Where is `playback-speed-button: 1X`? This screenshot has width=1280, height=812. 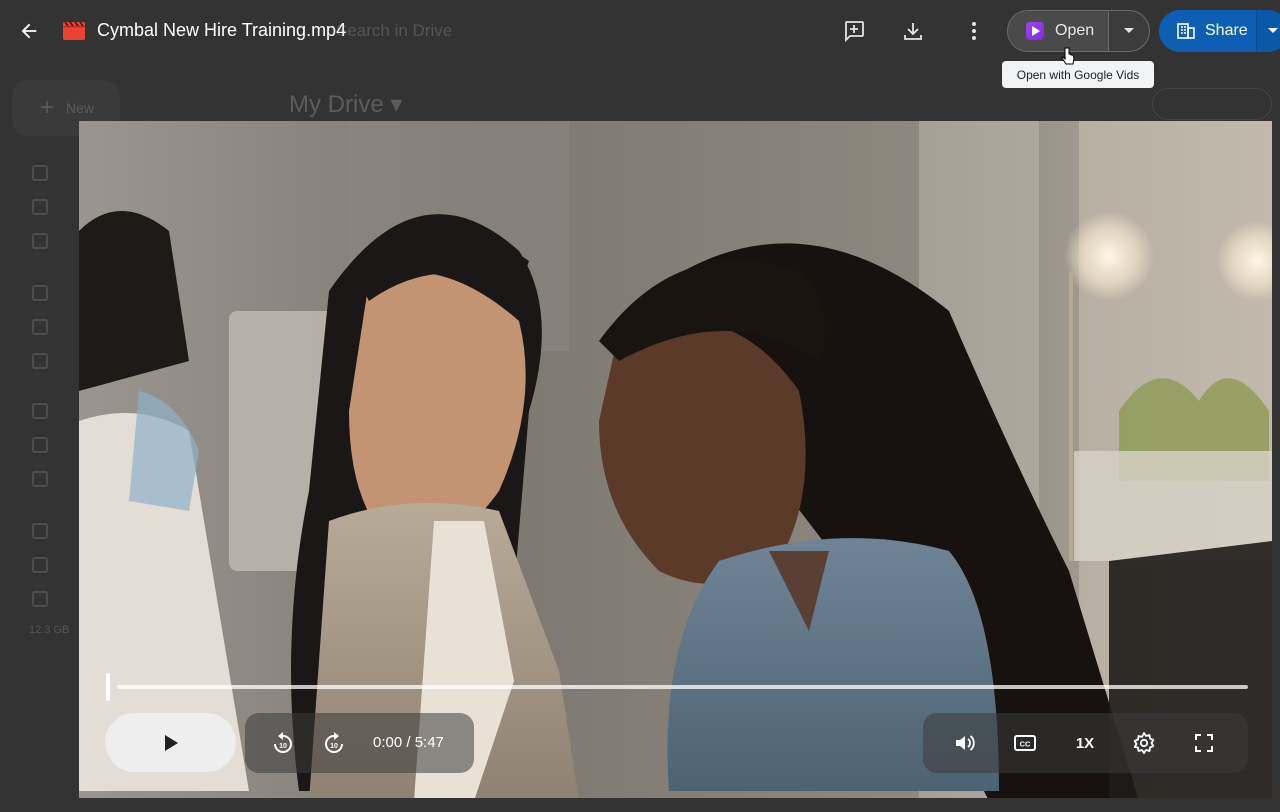
playback-speed-button: 1X is located at coordinates (1085, 743).